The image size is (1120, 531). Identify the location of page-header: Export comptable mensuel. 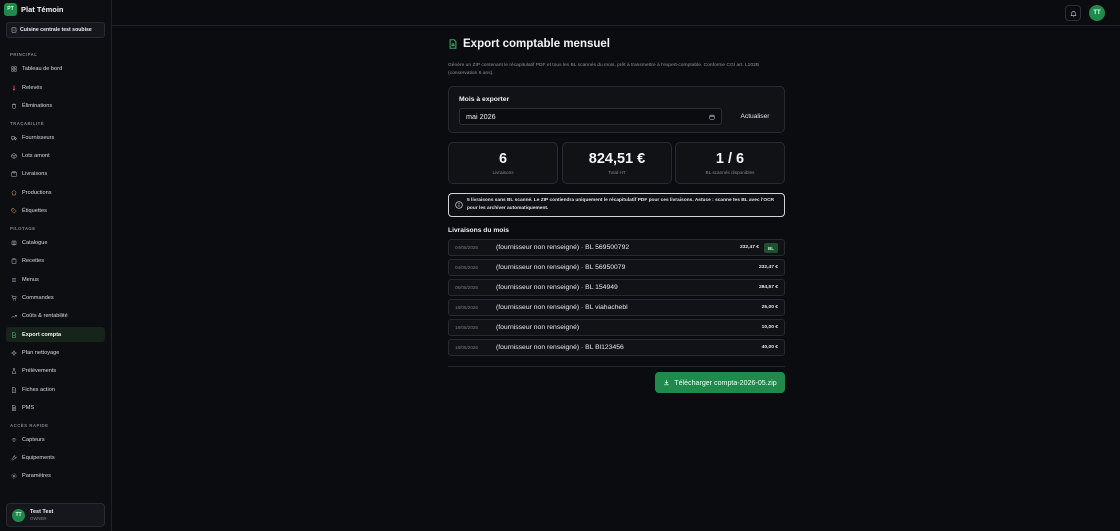
(529, 44).